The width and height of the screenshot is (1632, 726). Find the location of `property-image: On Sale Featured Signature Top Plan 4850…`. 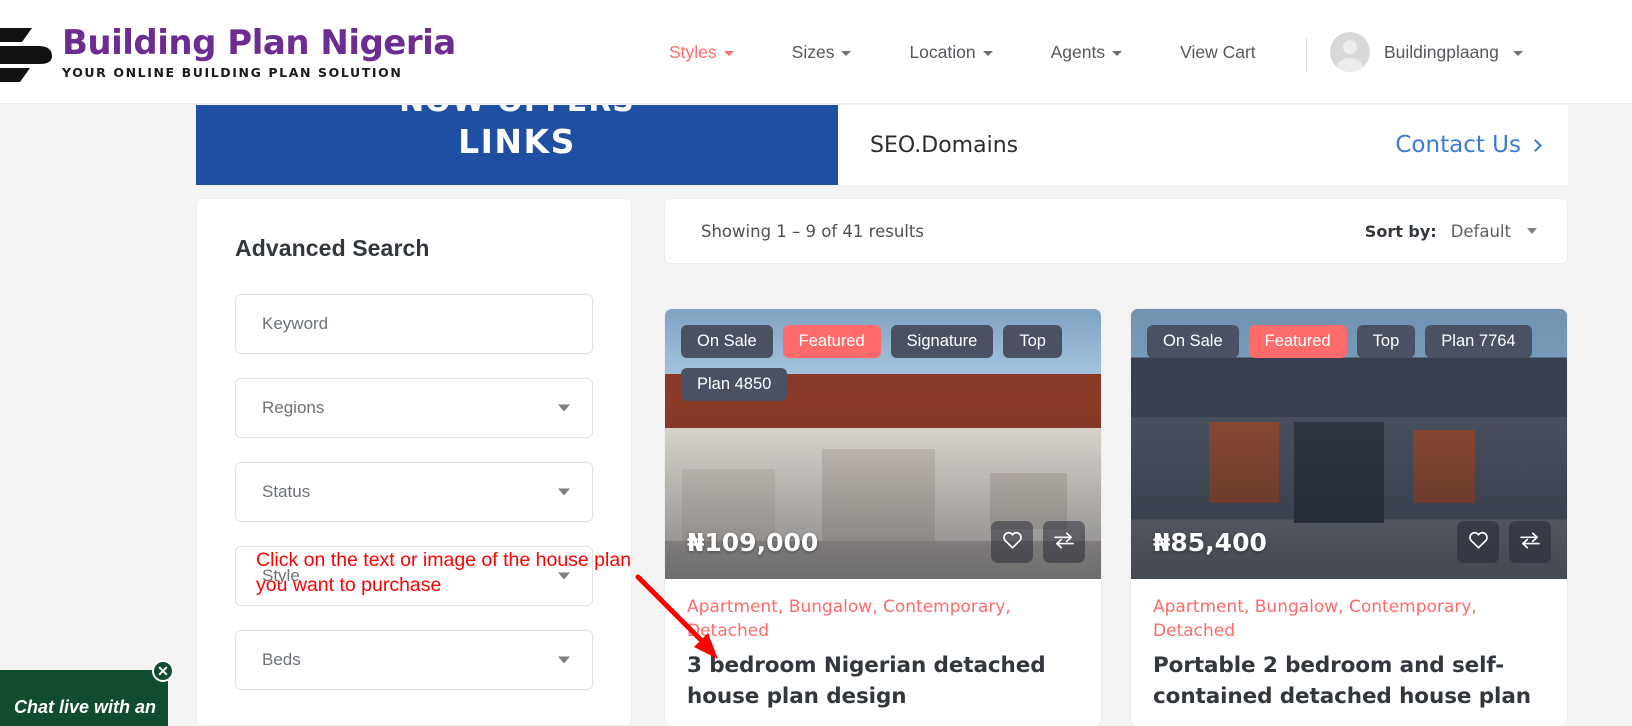

property-image: On Sale Featured Signature Top Plan 4850… is located at coordinates (883, 444).